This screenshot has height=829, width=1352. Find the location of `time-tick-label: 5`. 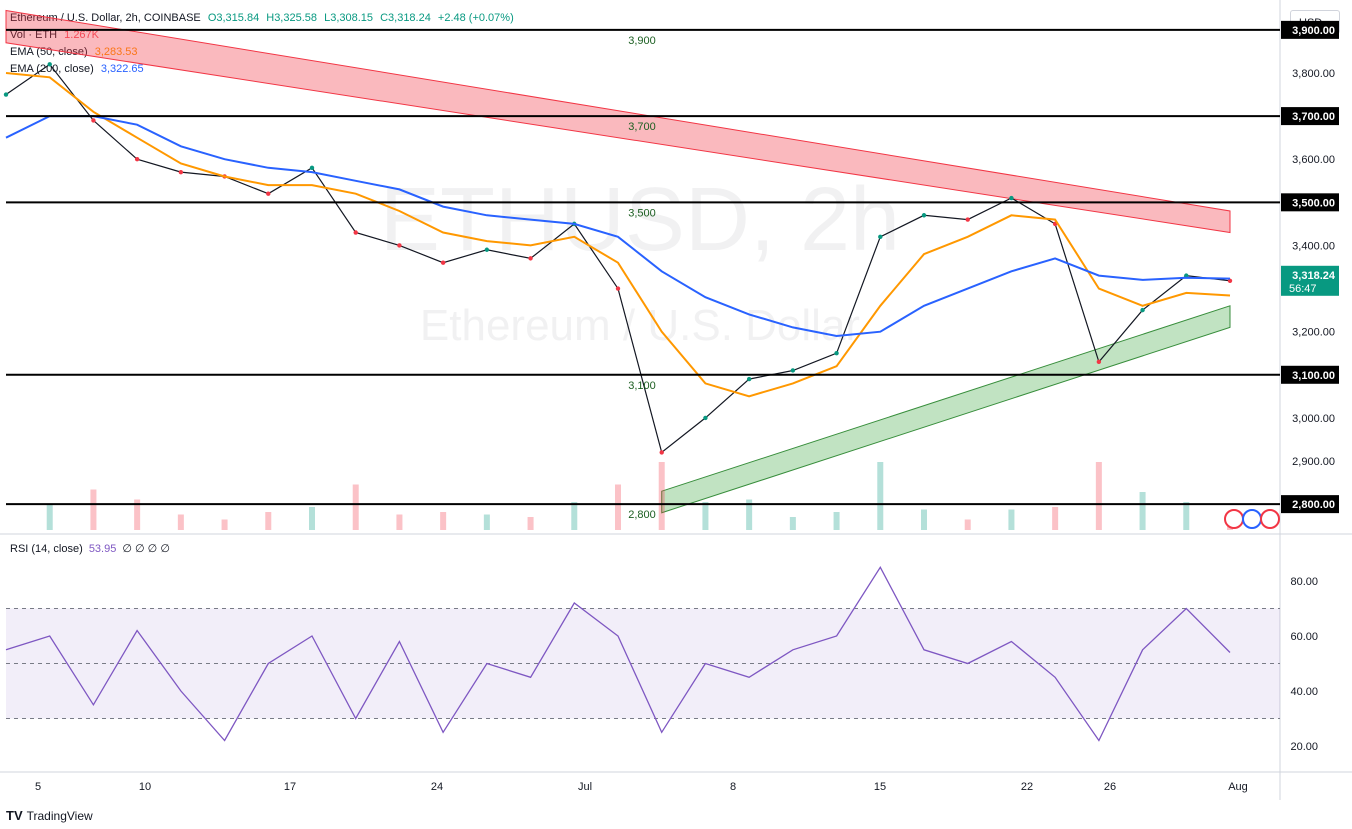

time-tick-label: 5 is located at coordinates (38, 787).